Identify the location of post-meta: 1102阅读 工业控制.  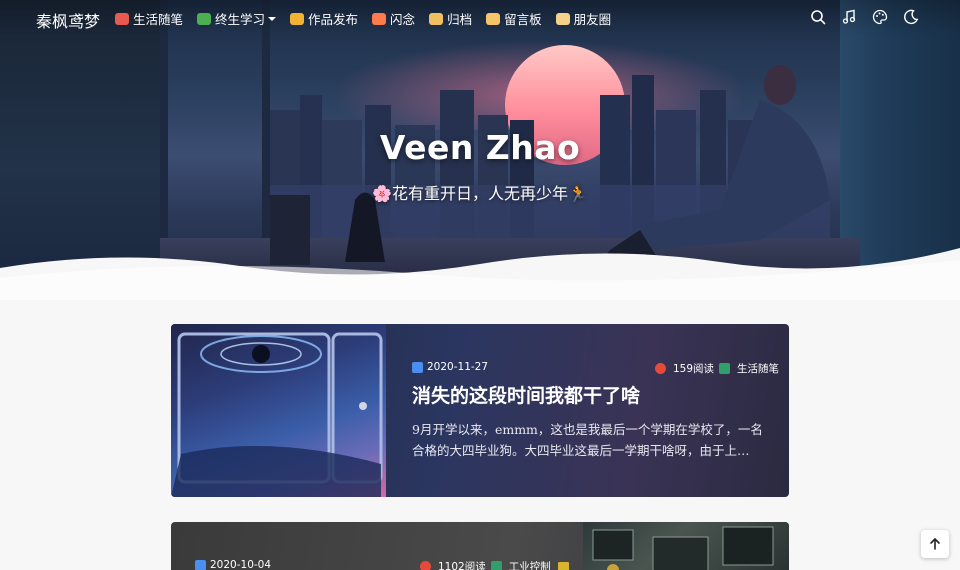
(494, 564).